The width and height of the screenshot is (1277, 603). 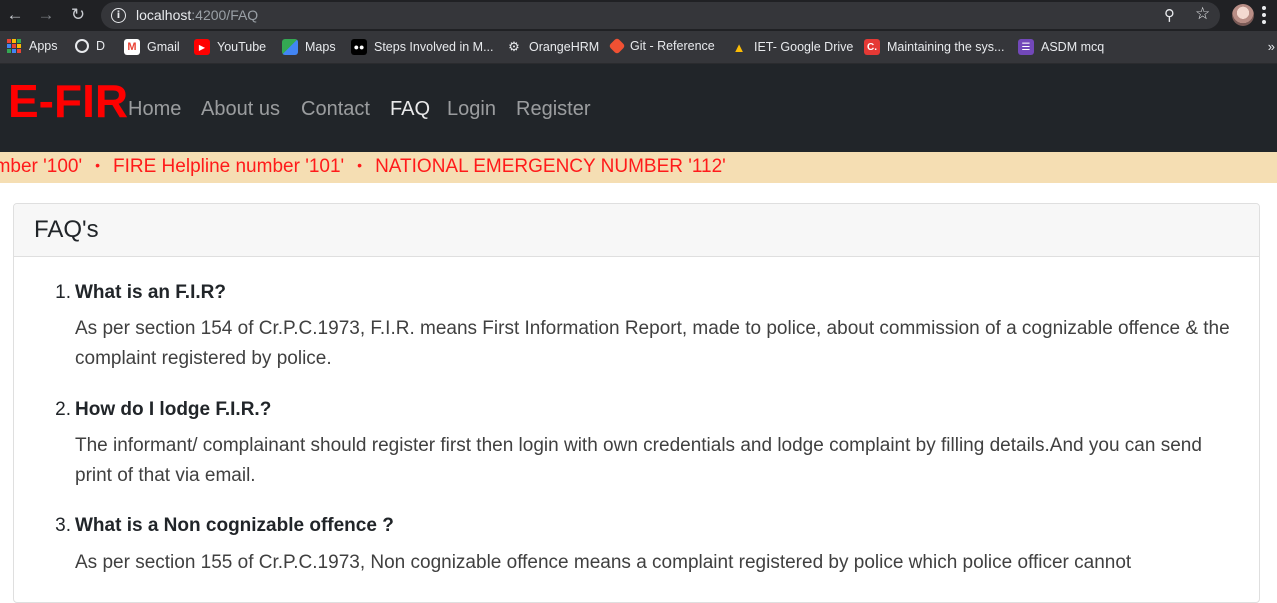 What do you see at coordinates (43, 46) in the screenshot?
I see `bookmark-label: Apps` at bounding box center [43, 46].